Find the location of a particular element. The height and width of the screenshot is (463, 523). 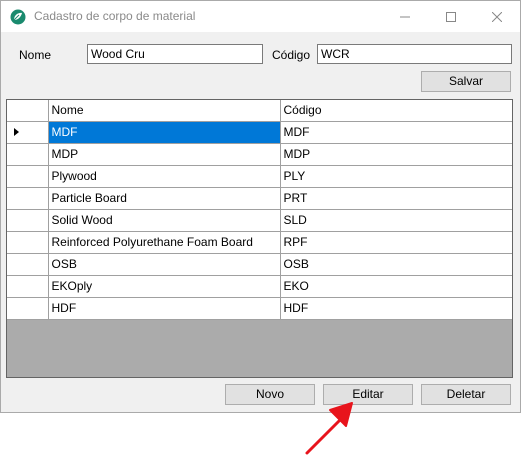

deletar-button: Deletar is located at coordinates (466, 394).